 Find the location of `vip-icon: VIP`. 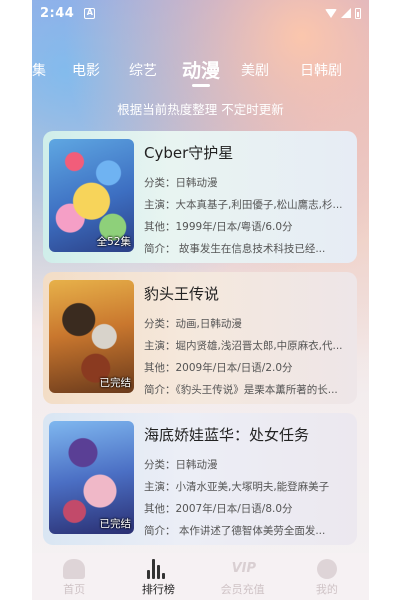

vip-icon: VIP is located at coordinates (244, 568).